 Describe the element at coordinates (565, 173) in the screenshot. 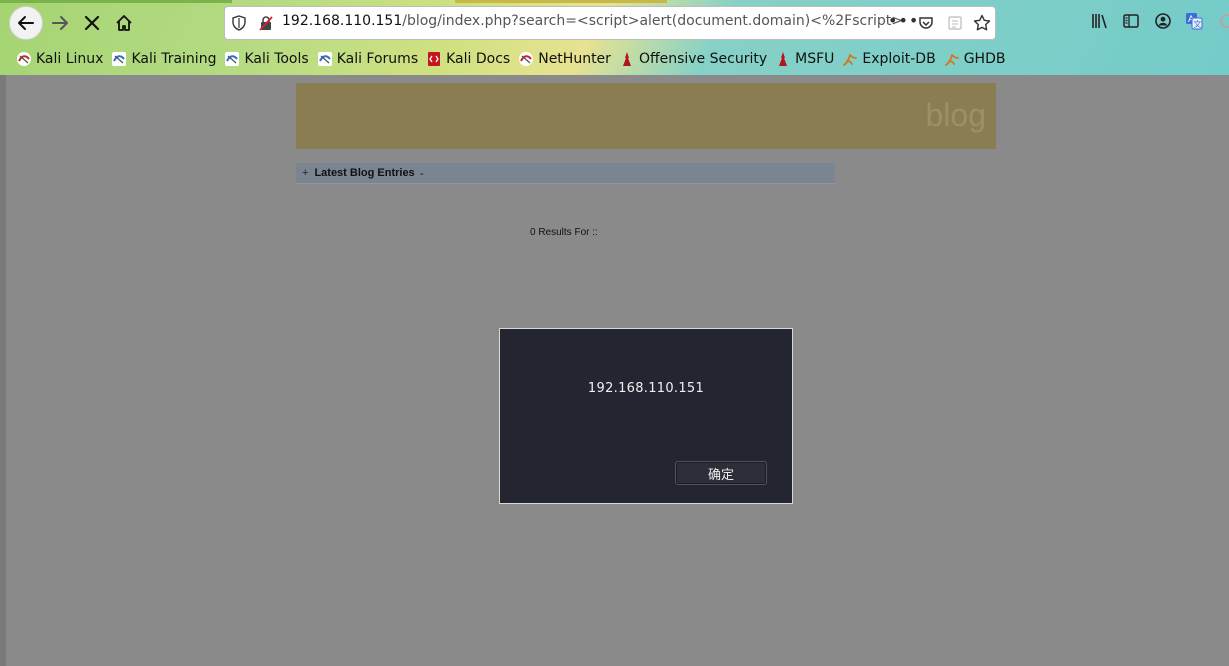

I see `latest-blog-entries-bar: + Latest Blog Entries -` at that location.